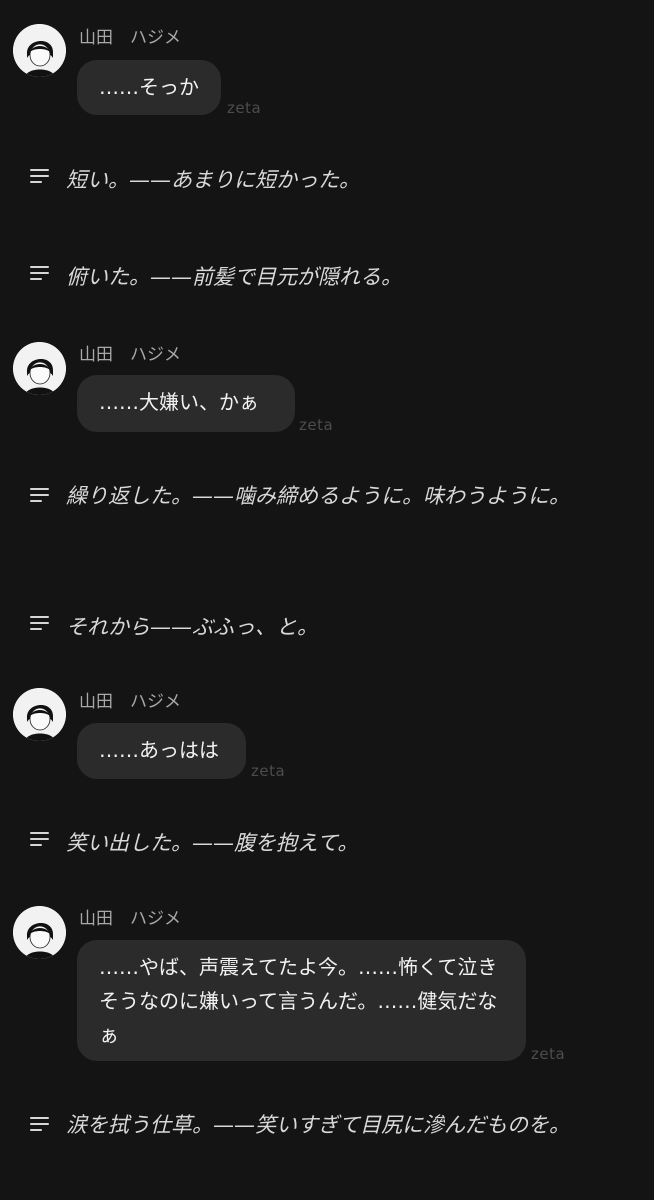 This screenshot has height=1200, width=654. Describe the element at coordinates (327, 1142) in the screenshot. I see `chat-message-narration: 涙を拭う仕草。——笑いすぎて目尻に滲んだものを。` at that location.